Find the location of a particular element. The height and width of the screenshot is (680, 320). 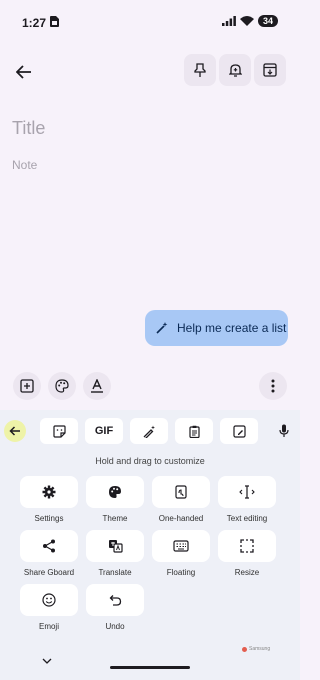

voice-input-button is located at coordinates (284, 431).